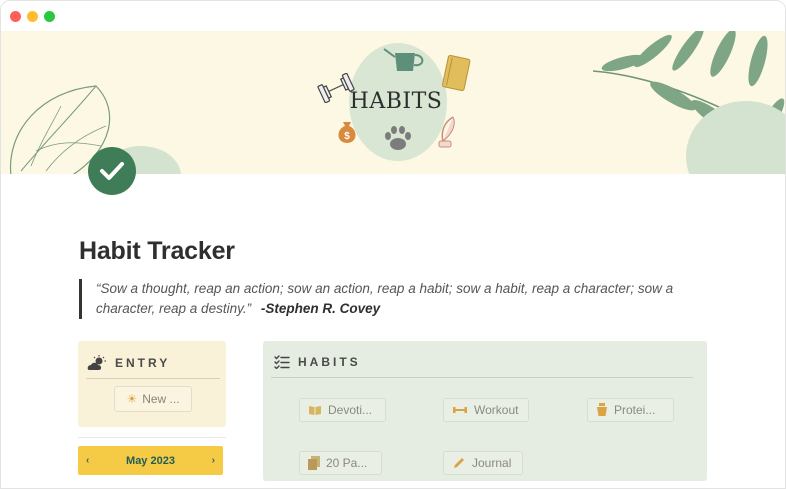 The height and width of the screenshot is (489, 786). Describe the element at coordinates (403, 59) in the screenshot. I see `watering-can-icon` at that location.